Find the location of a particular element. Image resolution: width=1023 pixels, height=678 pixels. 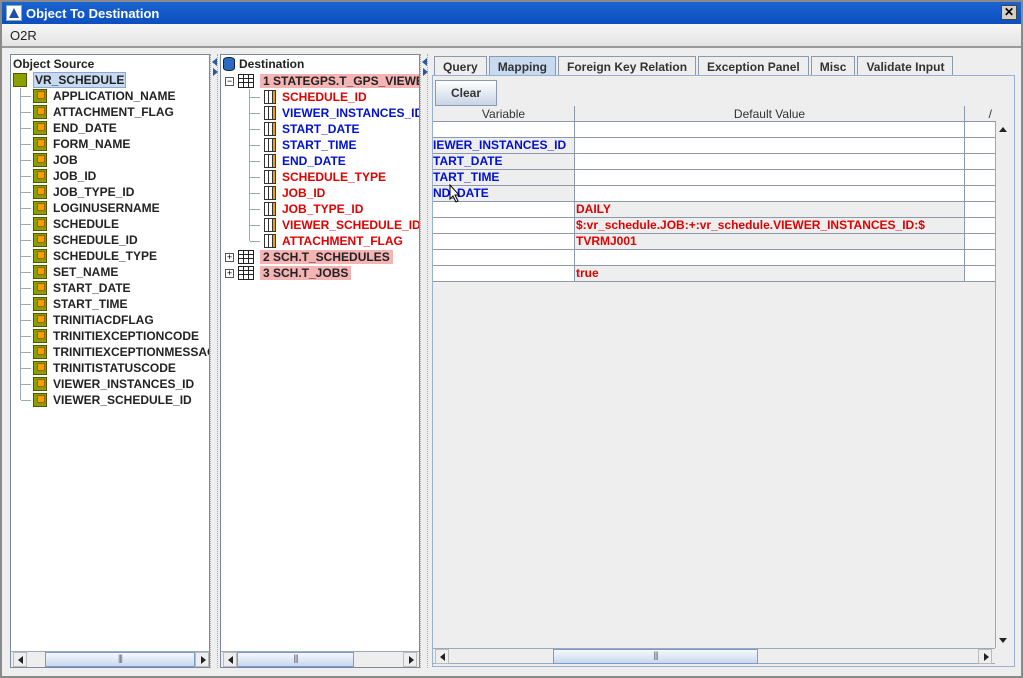

source-field-node: TRINITIEXCEPTIONCODE is located at coordinates (116, 336).